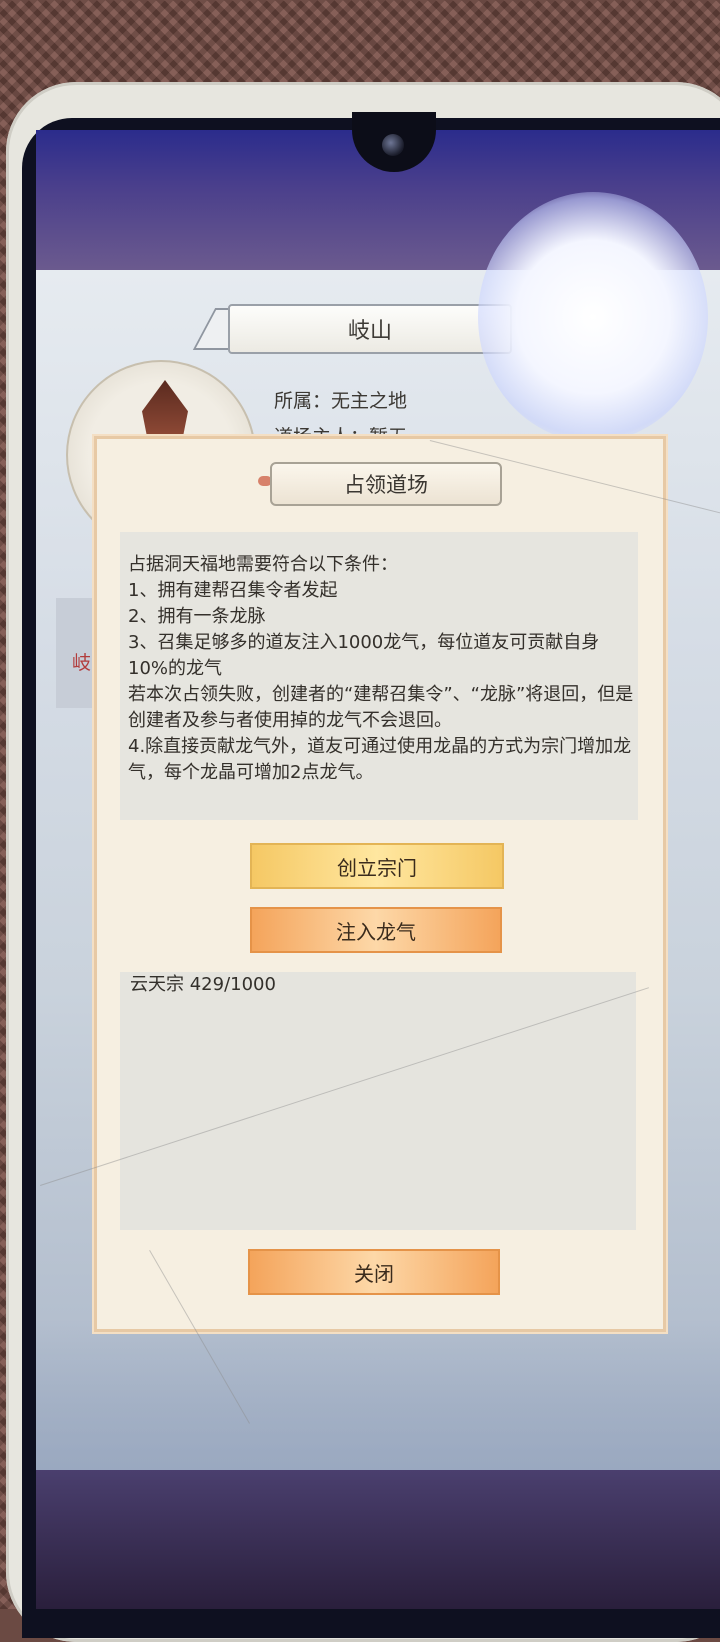  Describe the element at coordinates (370, 329) in the screenshot. I see `location-title: 岐山` at that location.